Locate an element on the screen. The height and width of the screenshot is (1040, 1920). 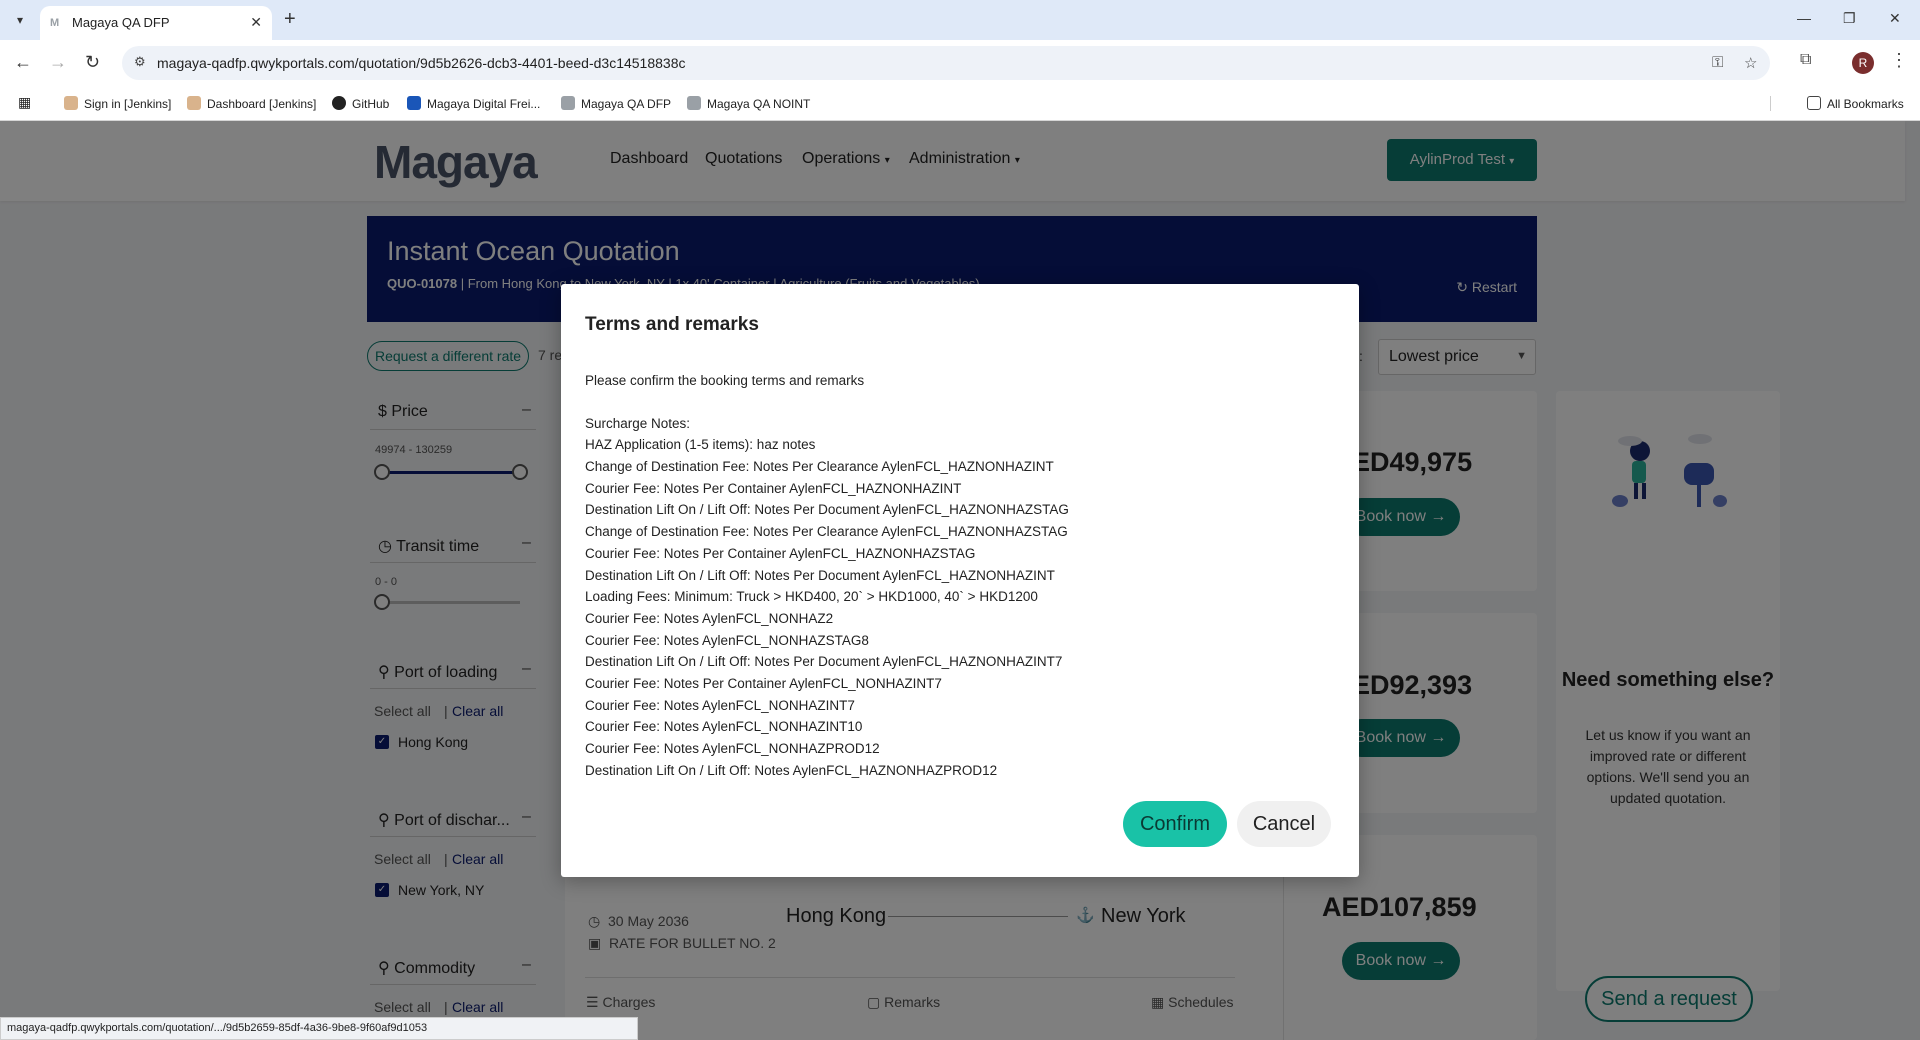
apps-grid-icon: ▦ is located at coordinates (24, 102).